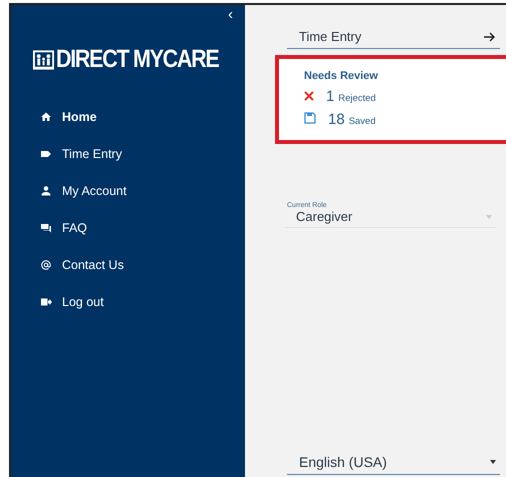  I want to click on at-icon, so click(46, 264).